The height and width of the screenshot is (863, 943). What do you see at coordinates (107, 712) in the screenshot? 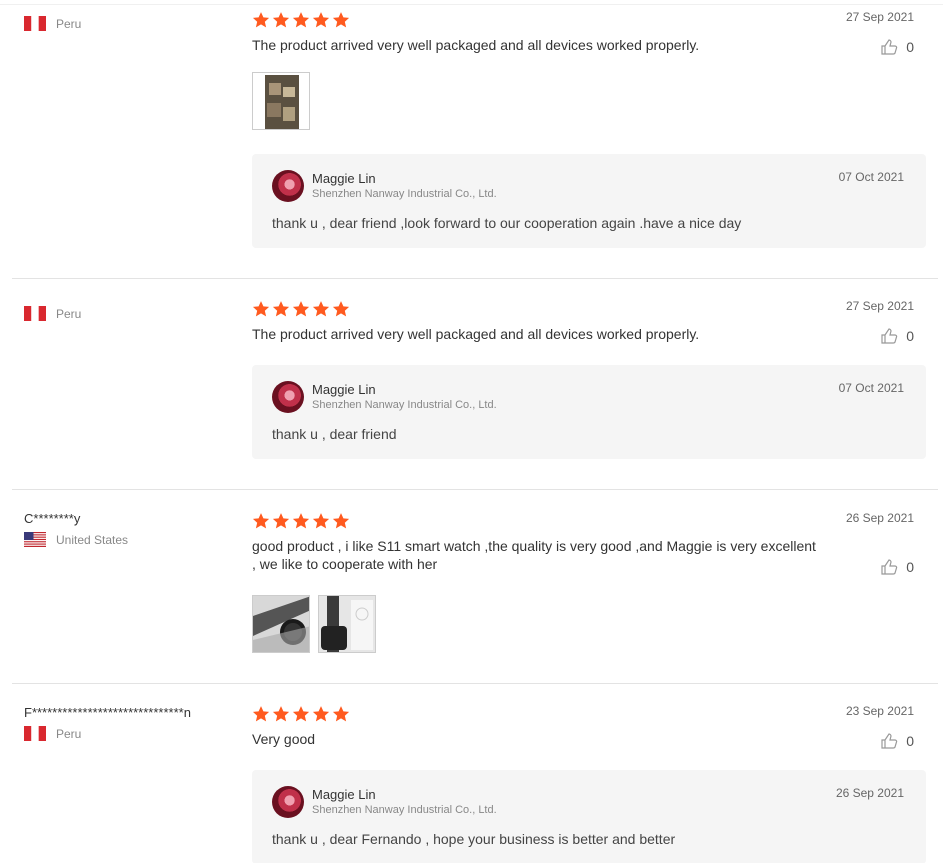
I see `reviewer-name: F******************************n` at bounding box center [107, 712].